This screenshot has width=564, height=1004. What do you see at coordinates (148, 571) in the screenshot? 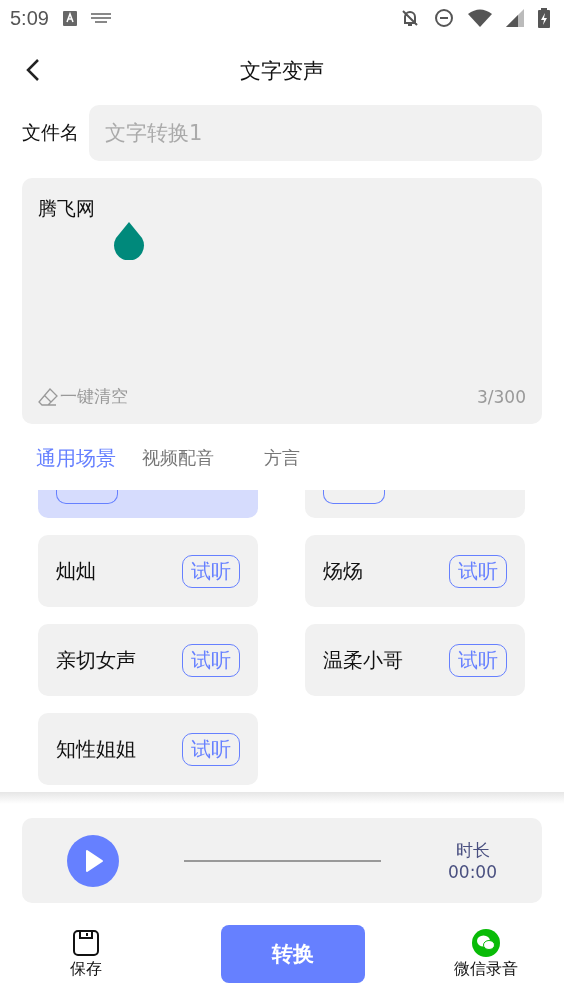
I see `voice-card: 灿灿 试听` at bounding box center [148, 571].